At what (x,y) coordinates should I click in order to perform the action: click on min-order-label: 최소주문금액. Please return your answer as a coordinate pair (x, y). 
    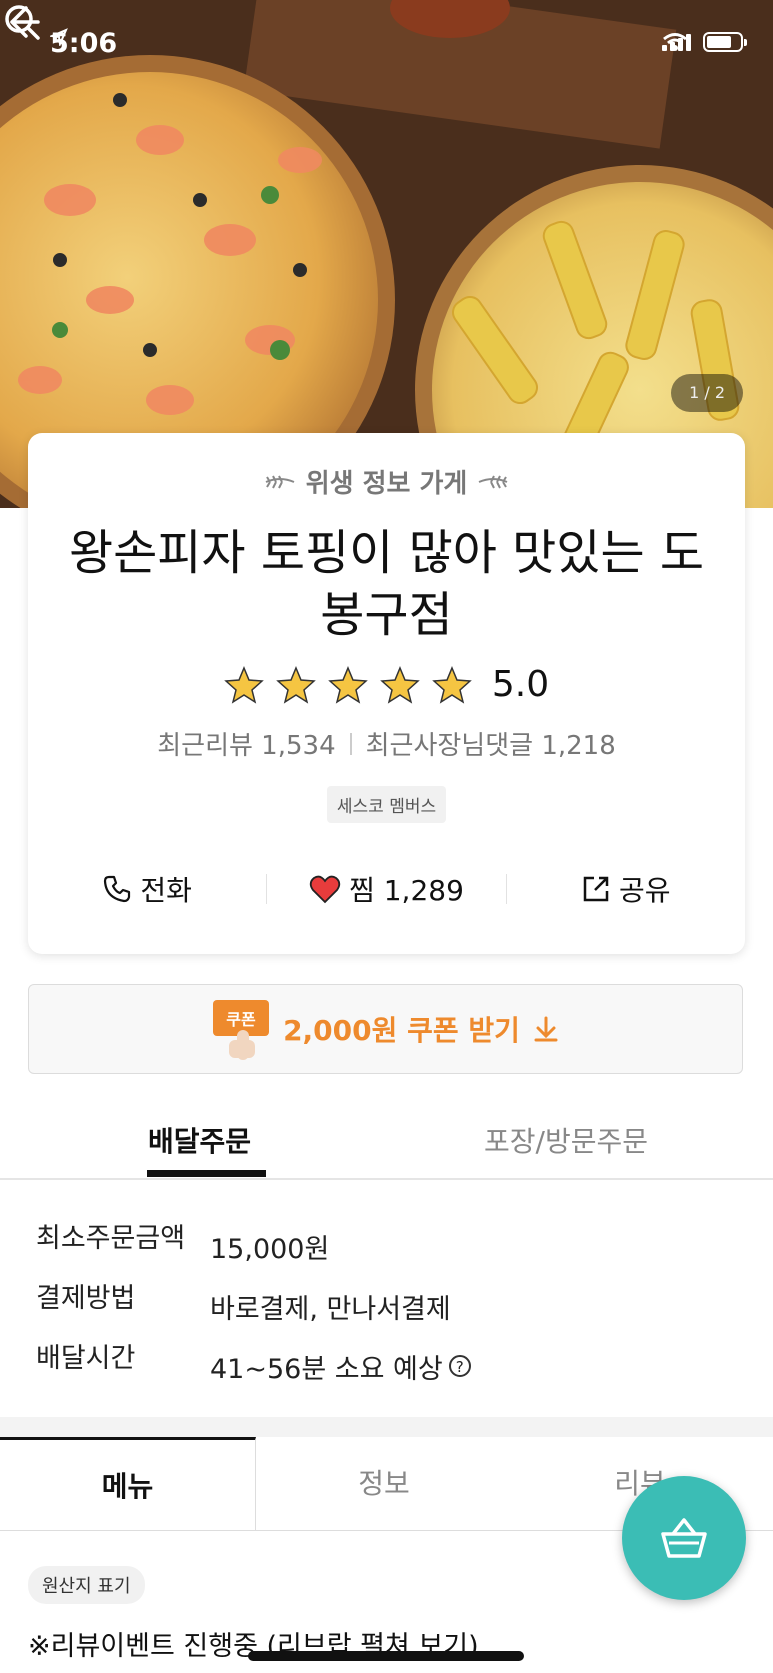
    Looking at the image, I should click on (111, 1238).